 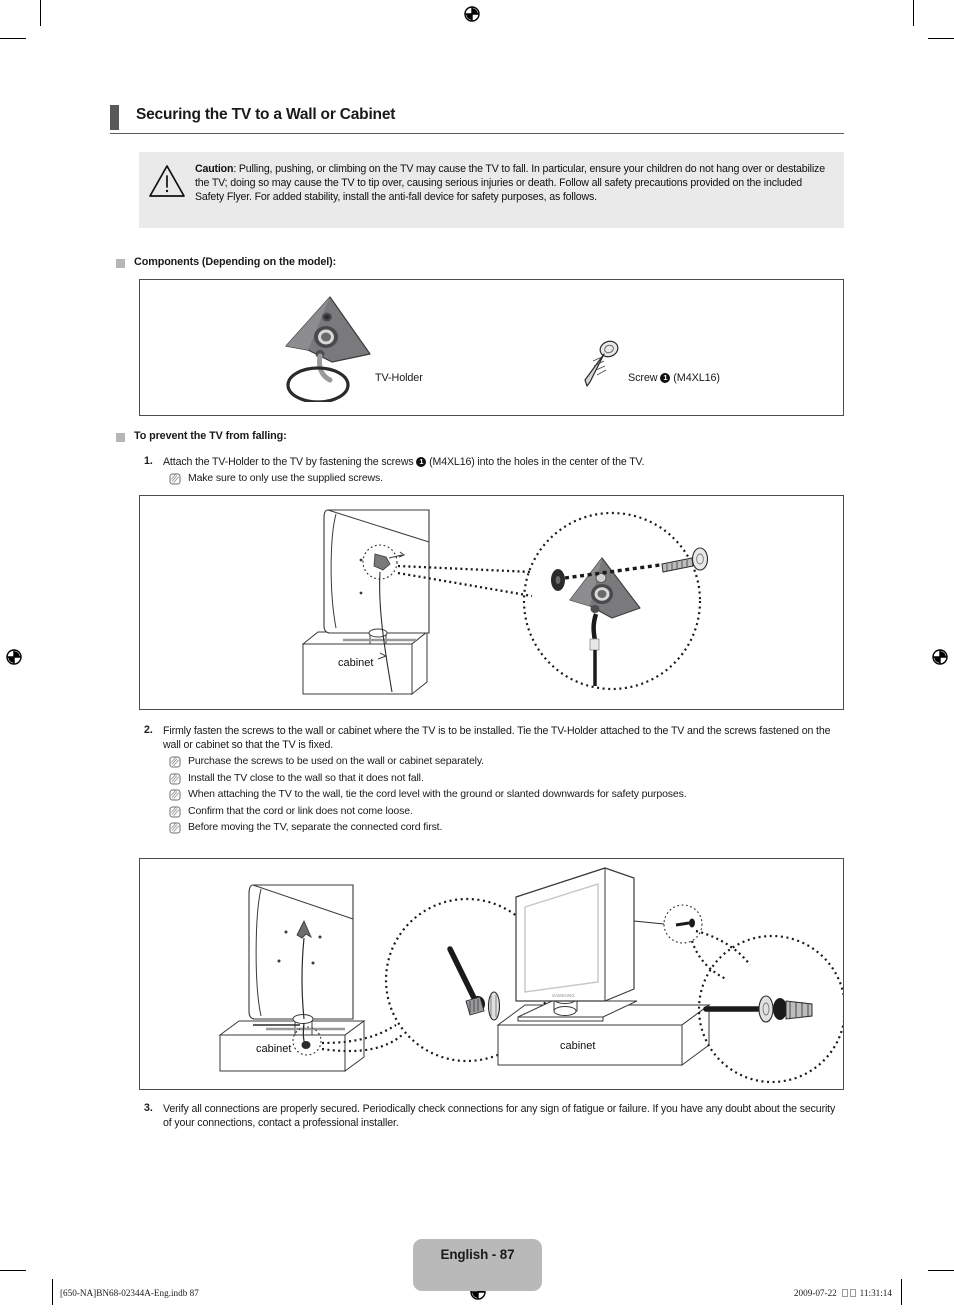 What do you see at coordinates (114, 117) in the screenshot?
I see `header-accent-bar` at bounding box center [114, 117].